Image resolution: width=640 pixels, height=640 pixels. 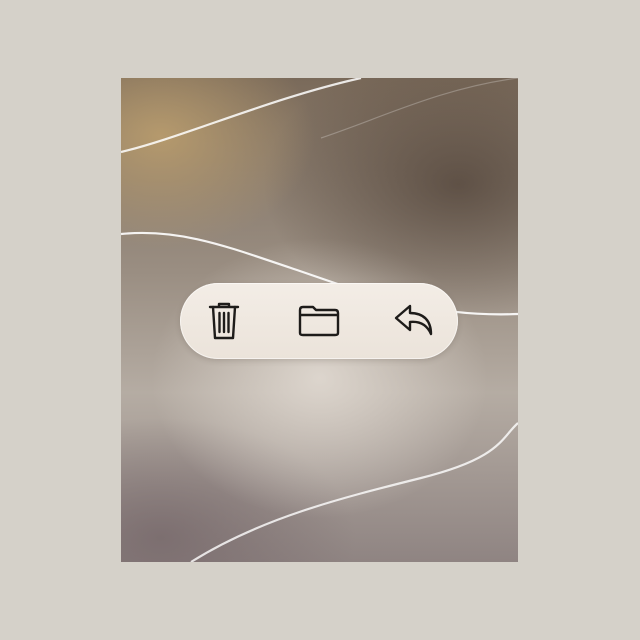 I want to click on action-toolbar, so click(x=319, y=321).